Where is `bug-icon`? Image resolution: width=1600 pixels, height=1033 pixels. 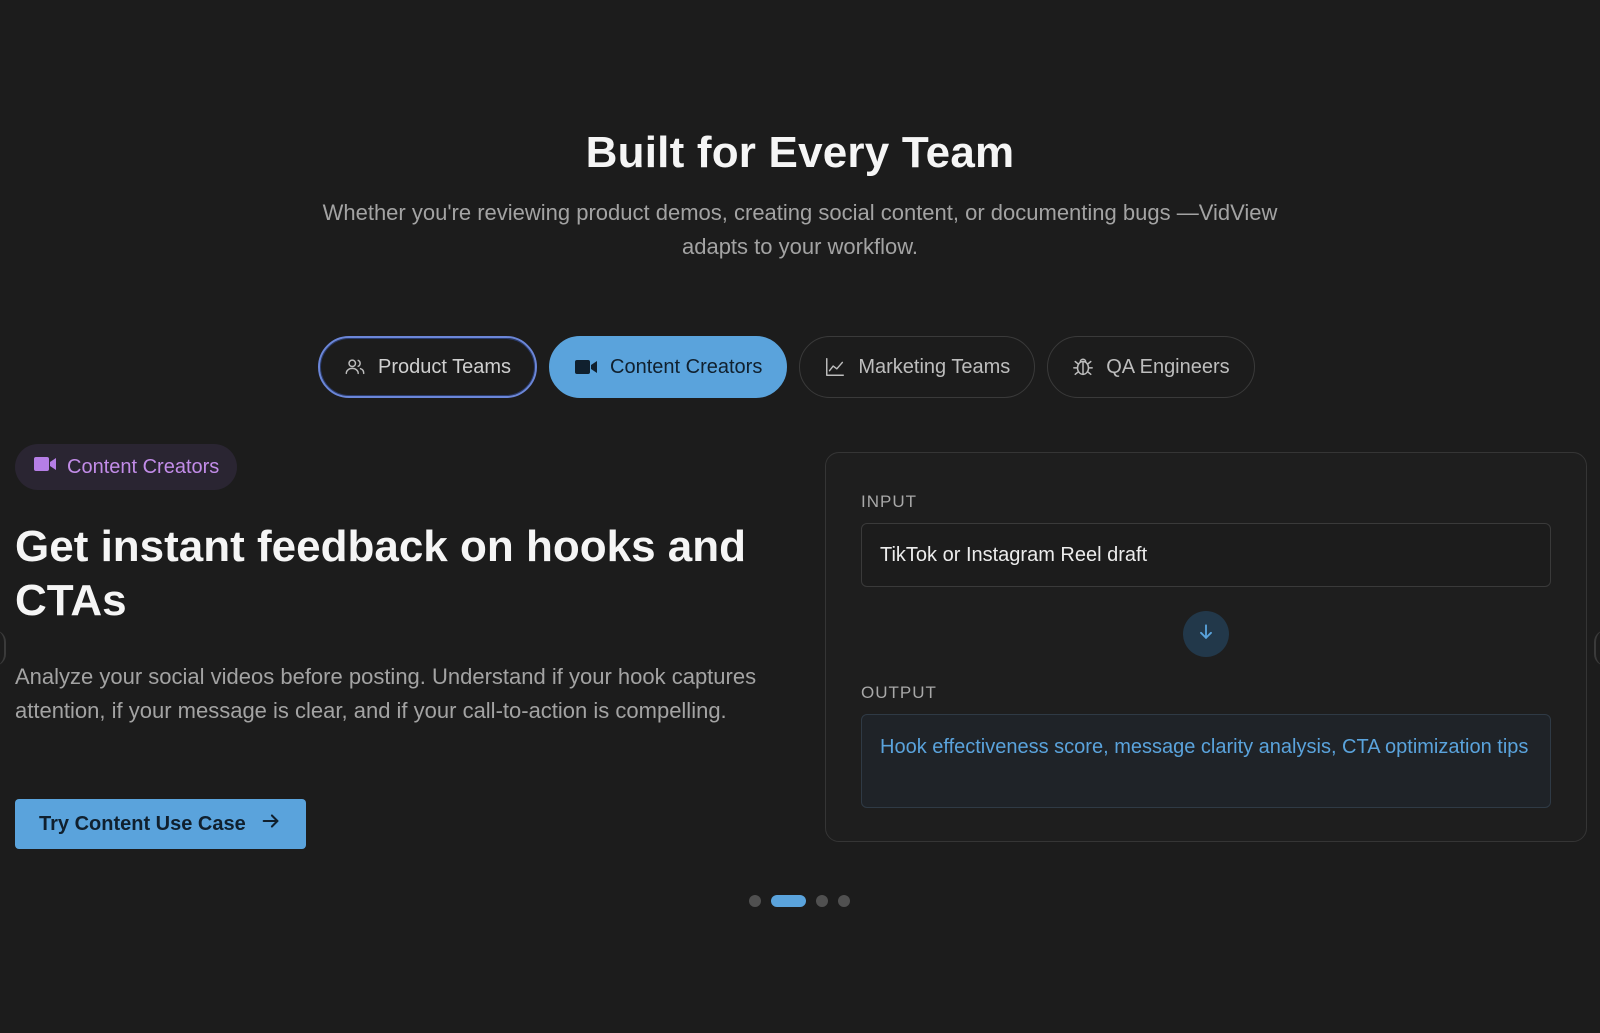 bug-icon is located at coordinates (1083, 367).